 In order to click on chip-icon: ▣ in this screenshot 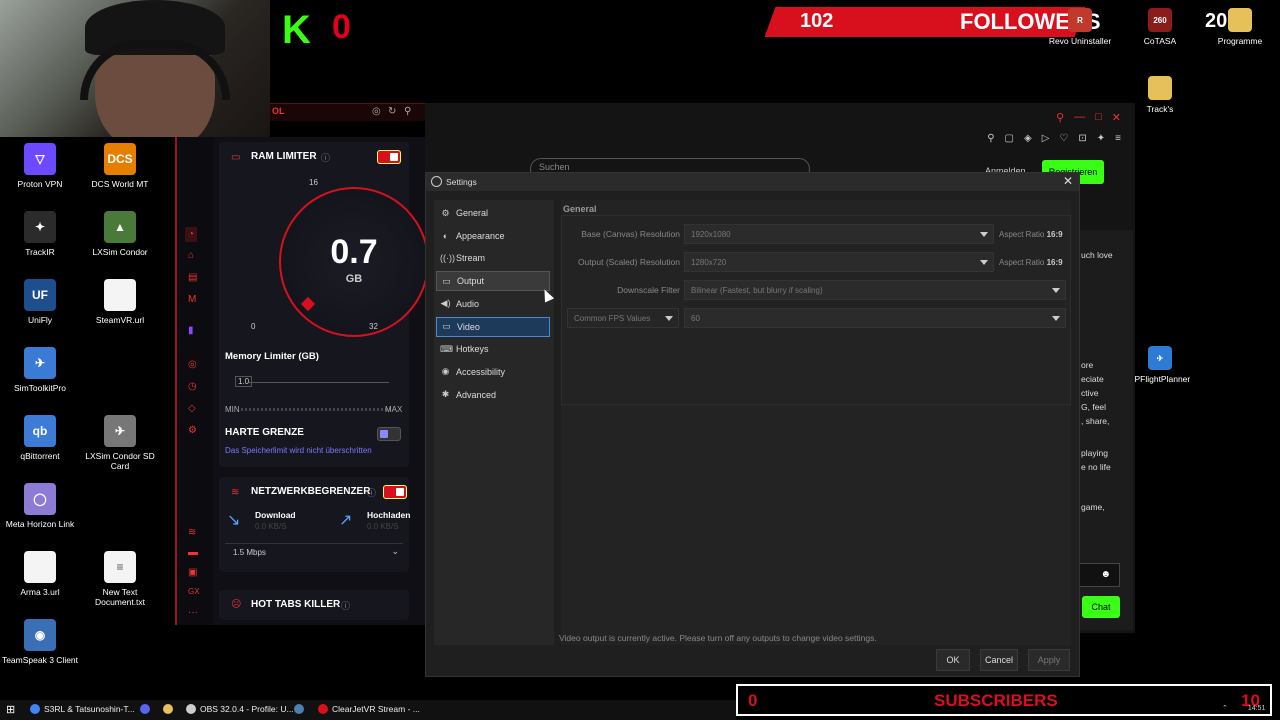, I will do `click(192, 572)`.